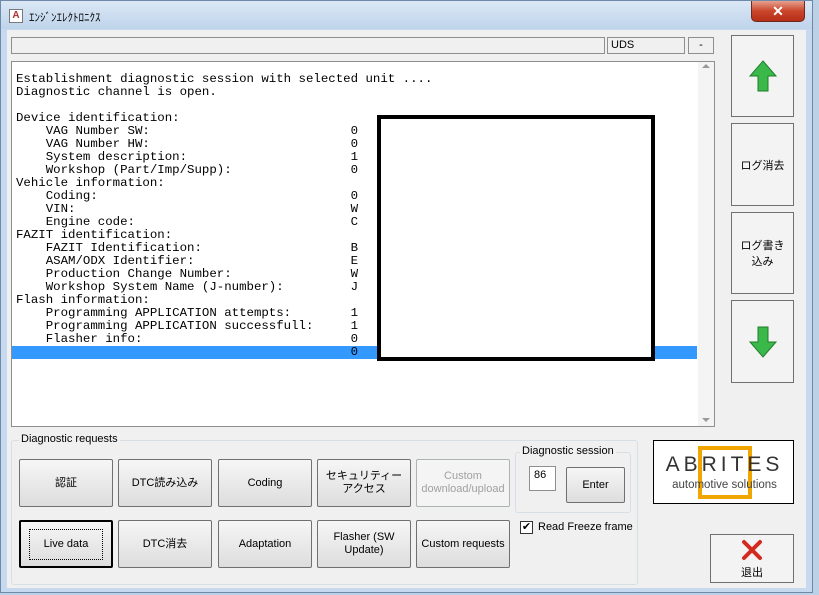  I want to click on clear-log-label: ログ消去, so click(762, 165).